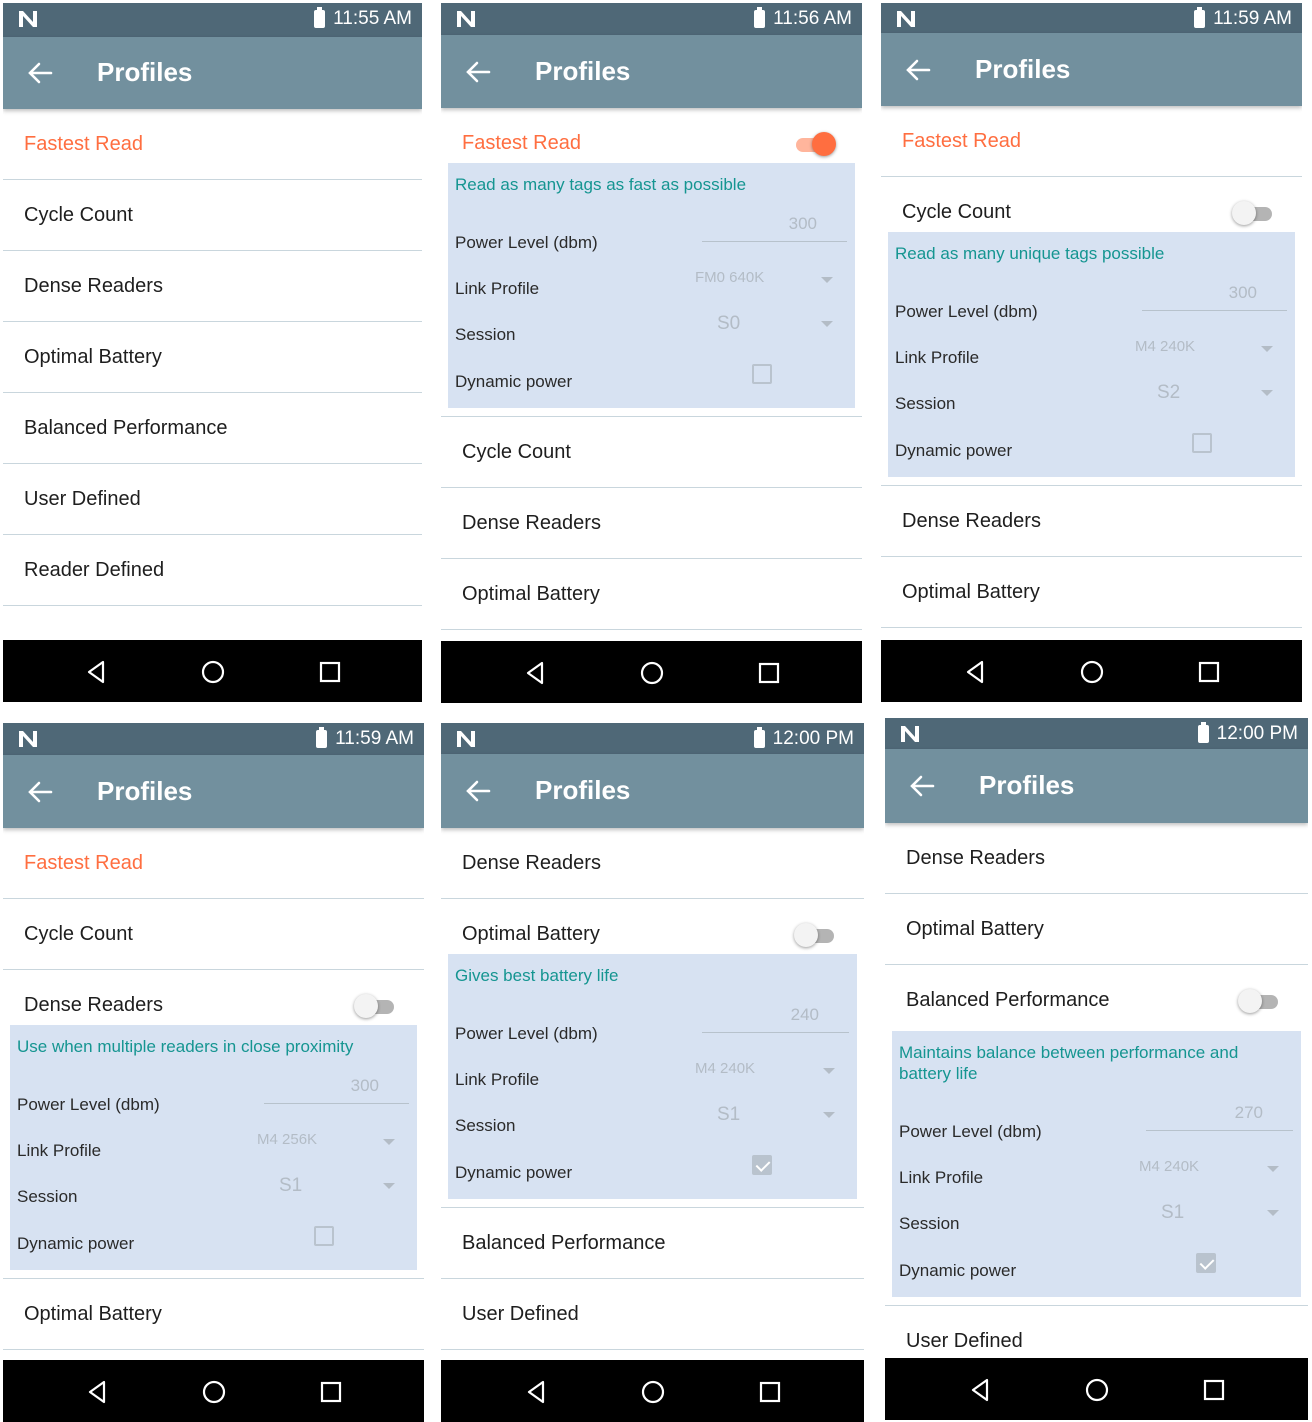  I want to click on session-dropdown: S2, so click(1168, 393).